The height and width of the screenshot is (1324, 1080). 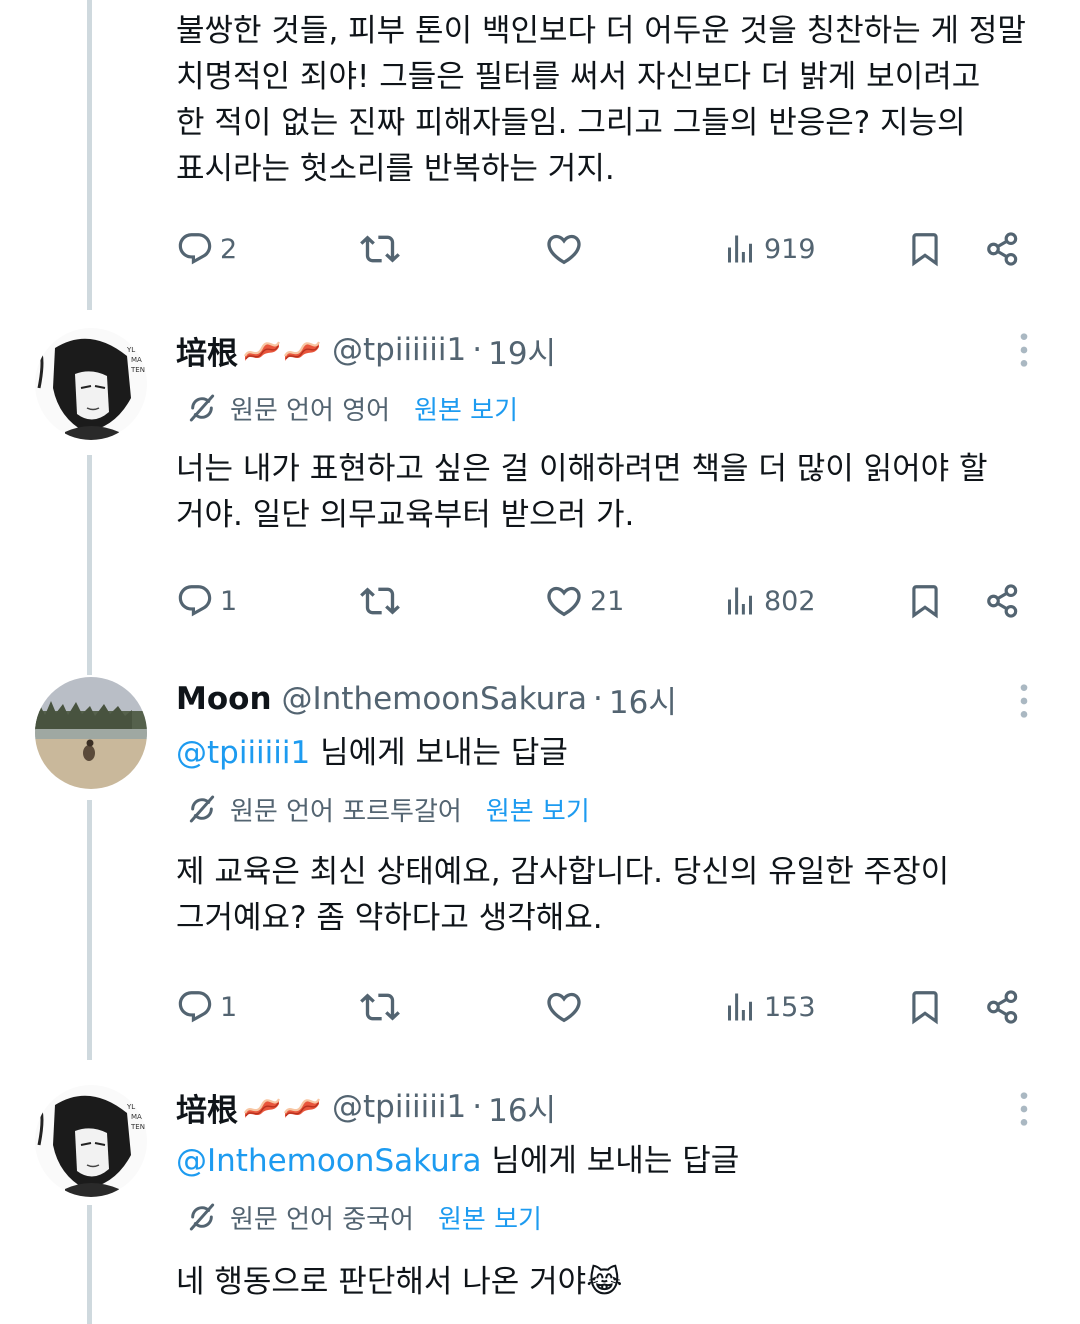 What do you see at coordinates (611, 1217) in the screenshot?
I see `translation-notice: 원문 언어 중국어 원본 보기` at bounding box center [611, 1217].